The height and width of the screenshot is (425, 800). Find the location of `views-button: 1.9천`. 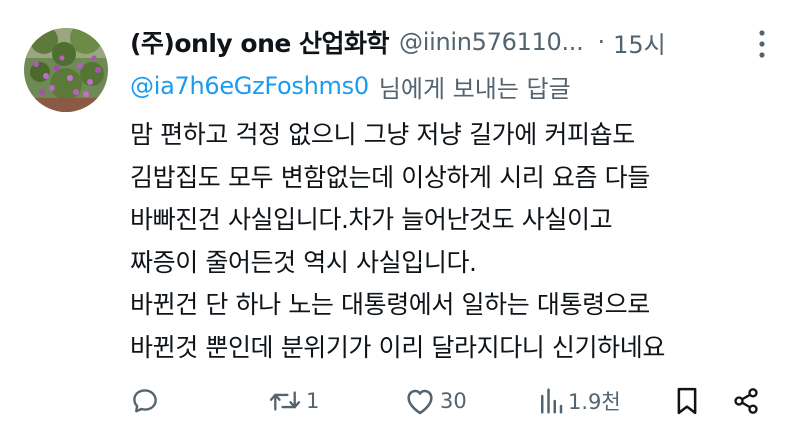

views-button: 1.9천 is located at coordinates (579, 401).